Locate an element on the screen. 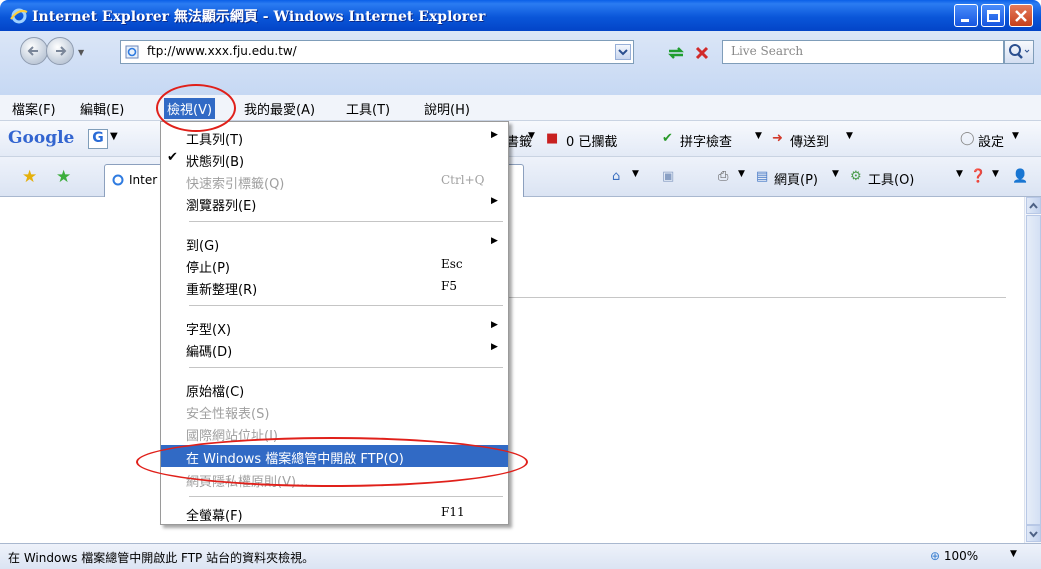 This screenshot has width=1041, height=569. help-dropdown-icon: ▼ is located at coordinates (995, 174).